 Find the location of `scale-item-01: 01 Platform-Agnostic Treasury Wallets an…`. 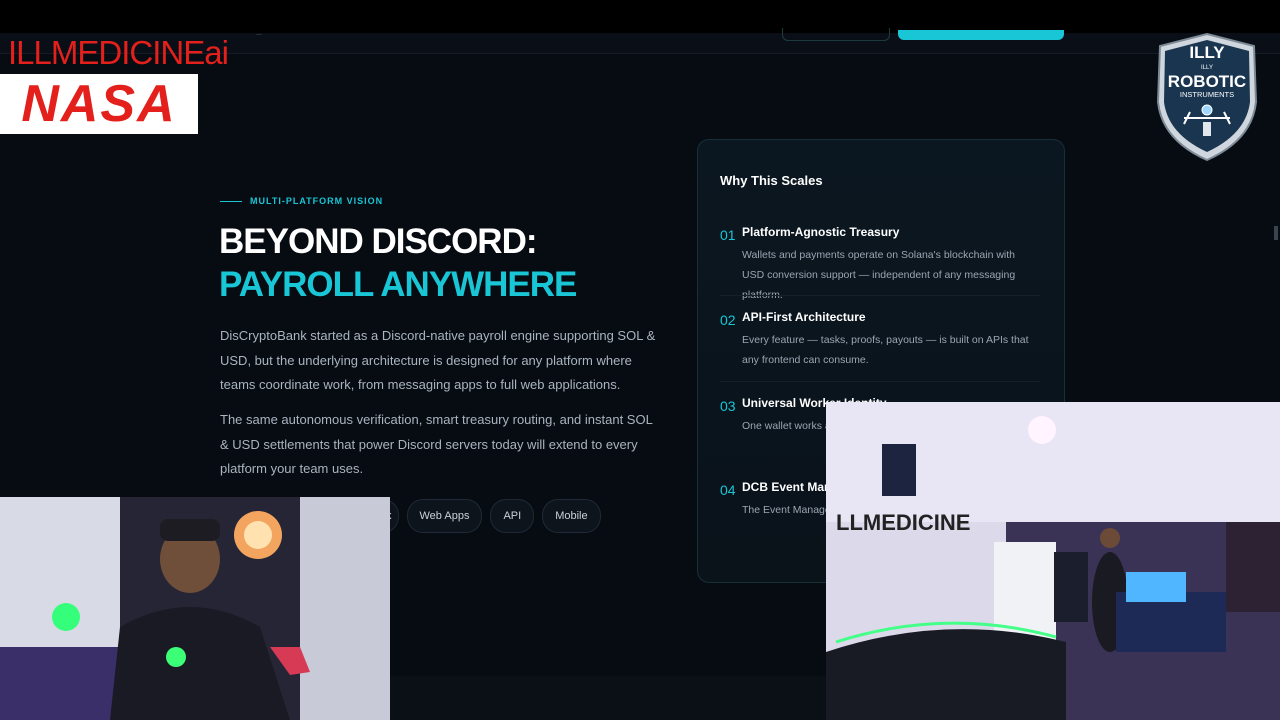

scale-item-01: 01 Platform-Agnostic Treasury Wallets an… is located at coordinates (880, 263).